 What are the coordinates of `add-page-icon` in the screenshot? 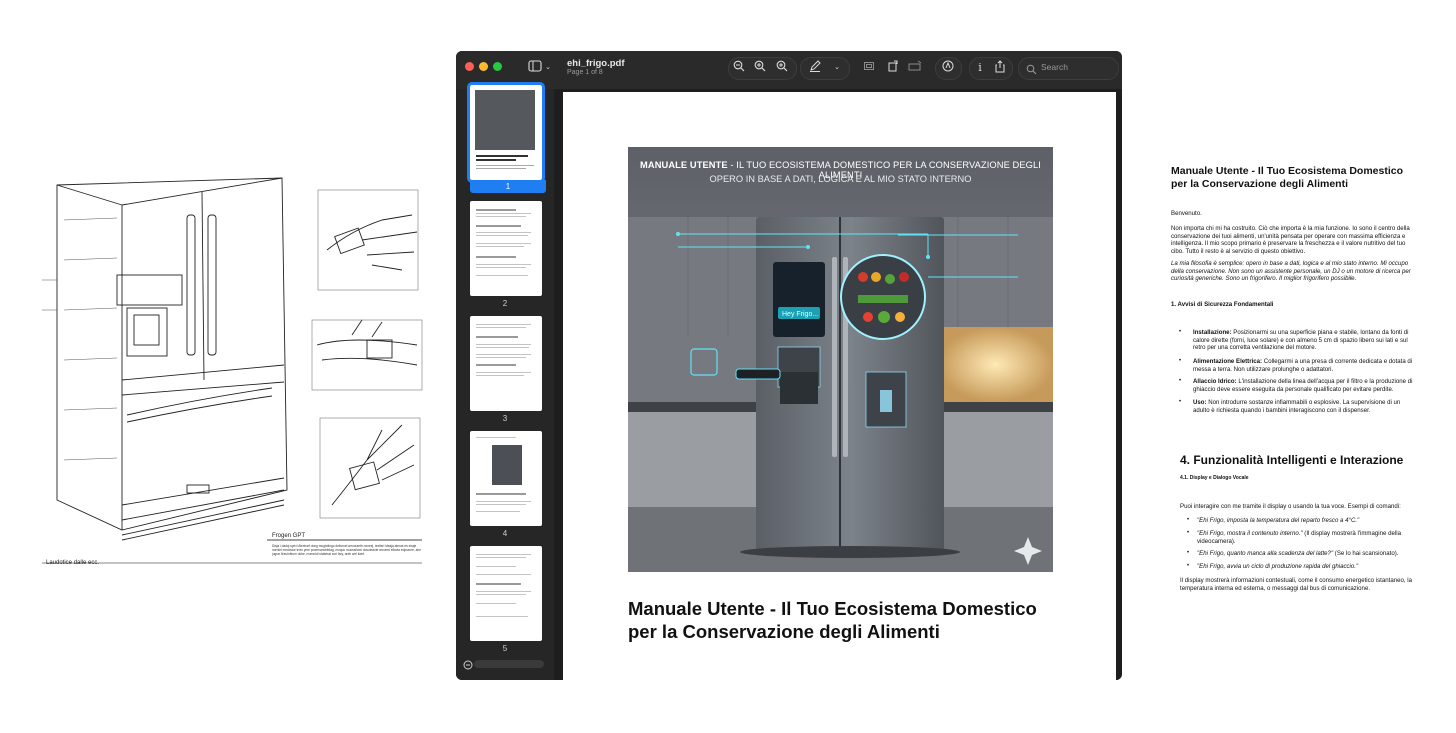 It's located at (468, 666).